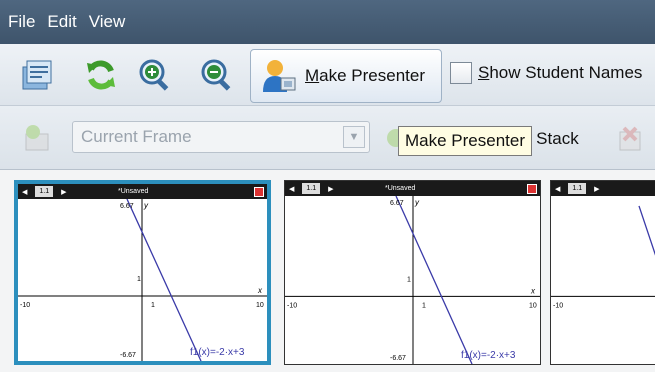 The image size is (655, 372). I want to click on tooltip: Make Presenter, so click(465, 141).